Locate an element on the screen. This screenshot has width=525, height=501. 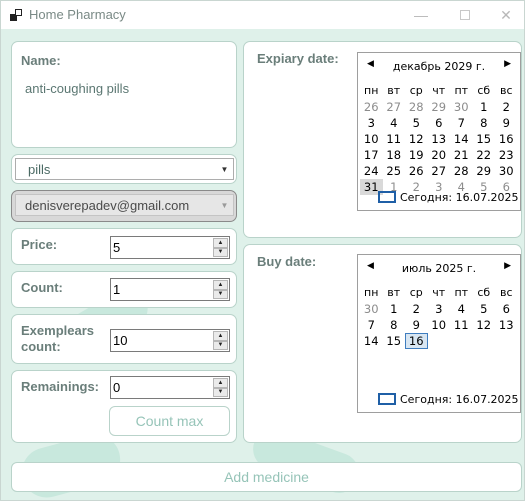
minimize-button: — is located at coordinates (421, 15).